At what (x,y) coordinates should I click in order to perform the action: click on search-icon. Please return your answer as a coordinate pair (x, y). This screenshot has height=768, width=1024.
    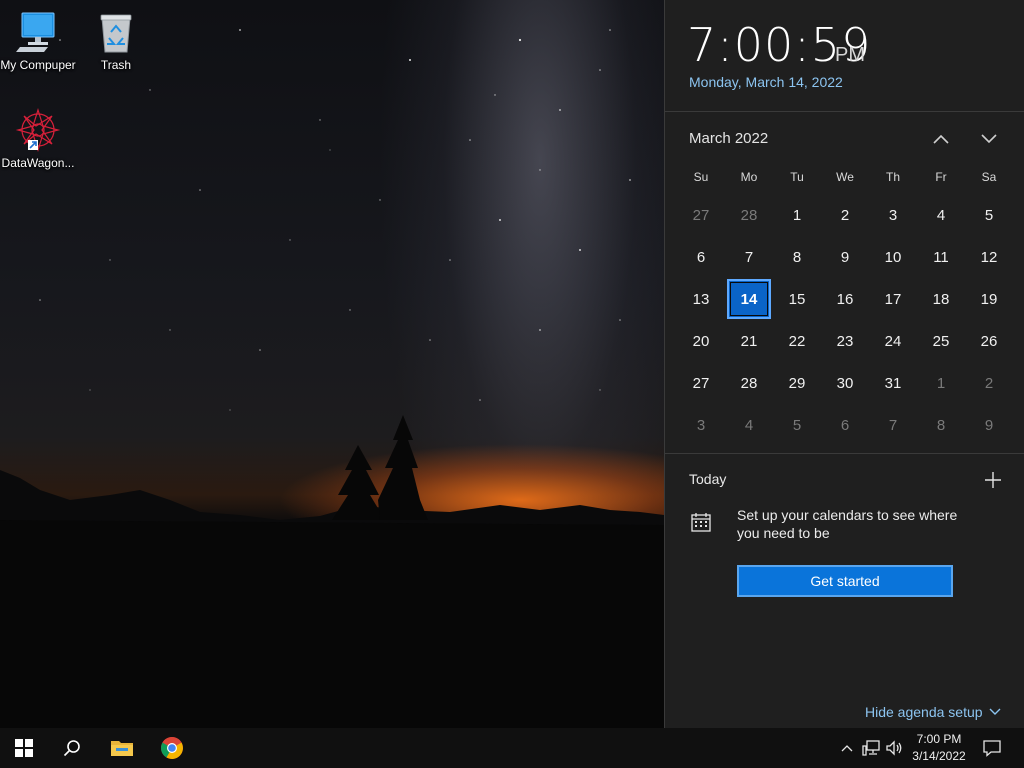
    Looking at the image, I should click on (71, 748).